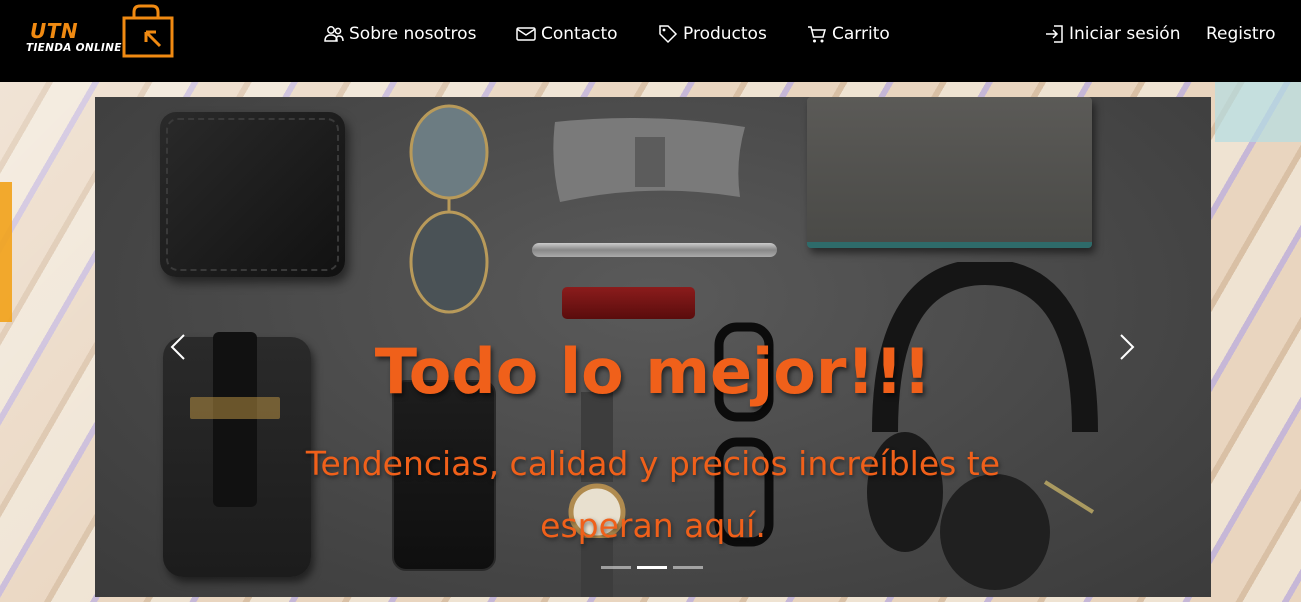 This screenshot has height=602, width=1301. I want to click on nav-register-link: Registro, so click(1241, 34).